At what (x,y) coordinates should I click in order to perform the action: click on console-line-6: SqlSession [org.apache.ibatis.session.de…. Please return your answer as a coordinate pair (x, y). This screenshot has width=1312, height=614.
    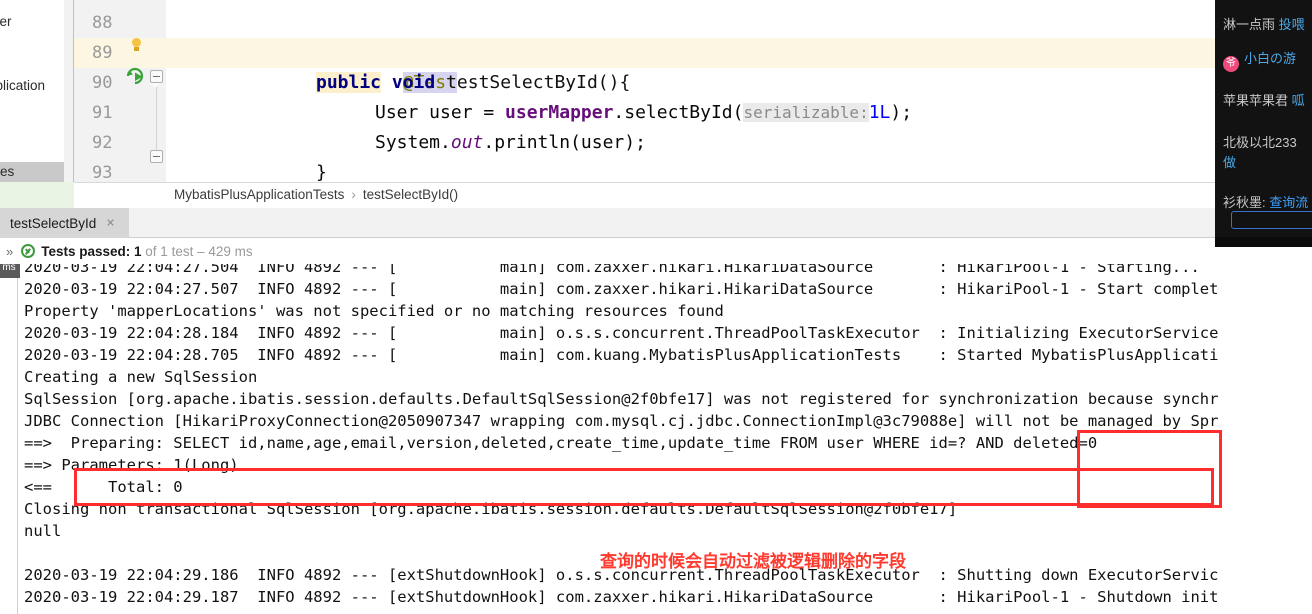
    Looking at the image, I should click on (621, 399).